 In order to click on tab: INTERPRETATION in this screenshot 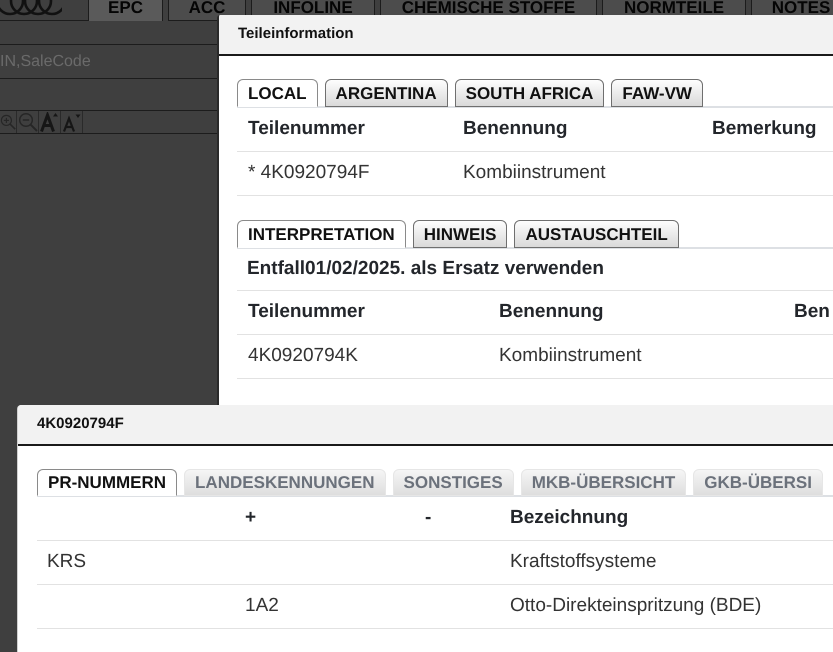, I will do `click(321, 234)`.